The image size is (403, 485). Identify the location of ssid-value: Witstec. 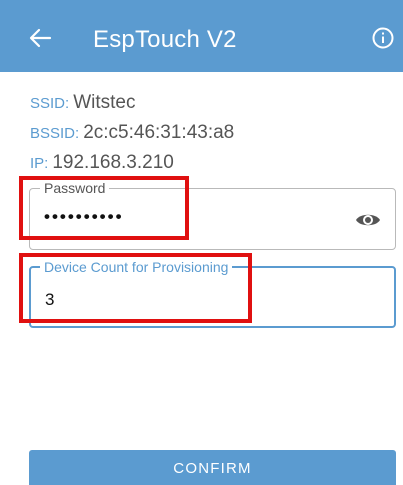
(104, 102).